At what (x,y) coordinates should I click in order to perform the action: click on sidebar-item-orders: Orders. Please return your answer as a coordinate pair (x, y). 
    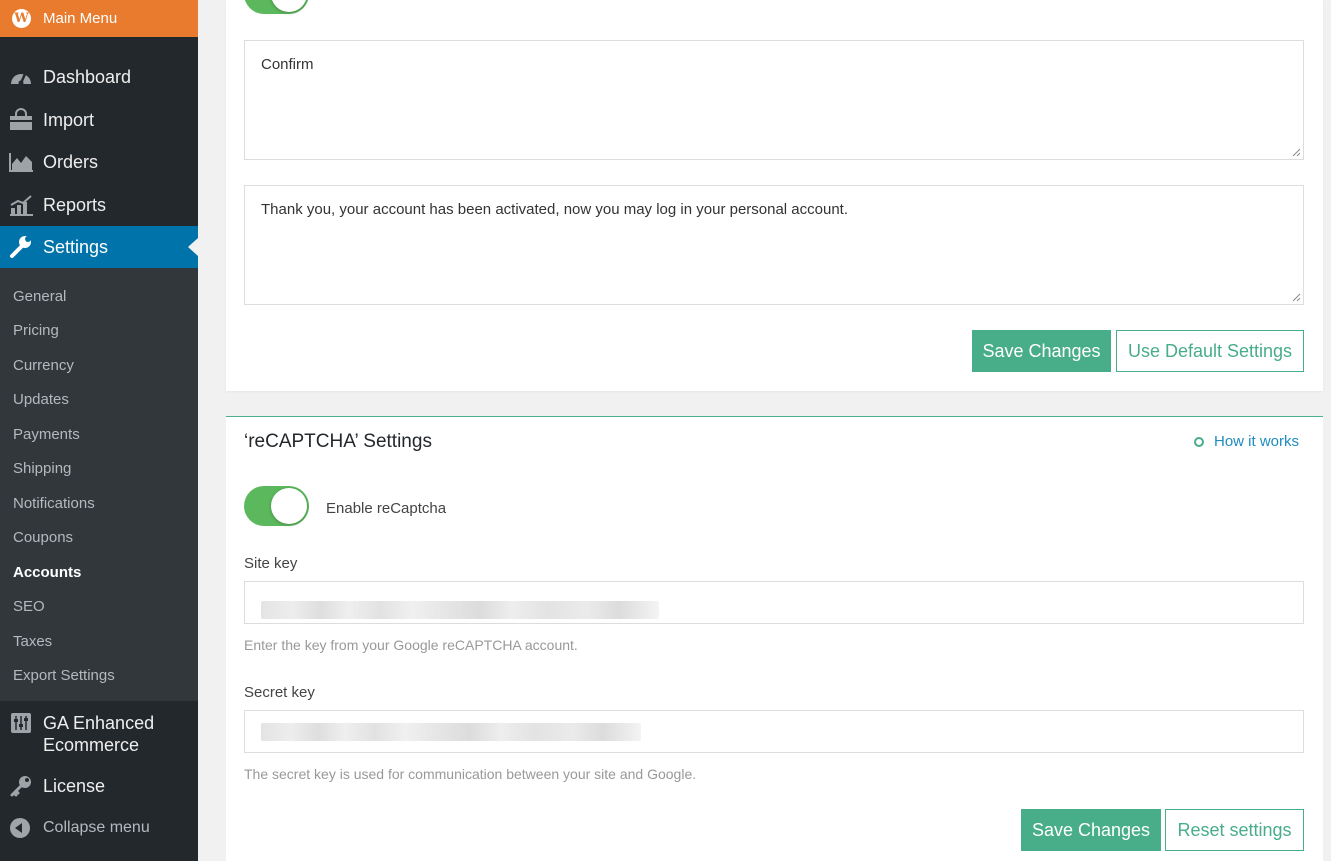
    Looking at the image, I should click on (99, 162).